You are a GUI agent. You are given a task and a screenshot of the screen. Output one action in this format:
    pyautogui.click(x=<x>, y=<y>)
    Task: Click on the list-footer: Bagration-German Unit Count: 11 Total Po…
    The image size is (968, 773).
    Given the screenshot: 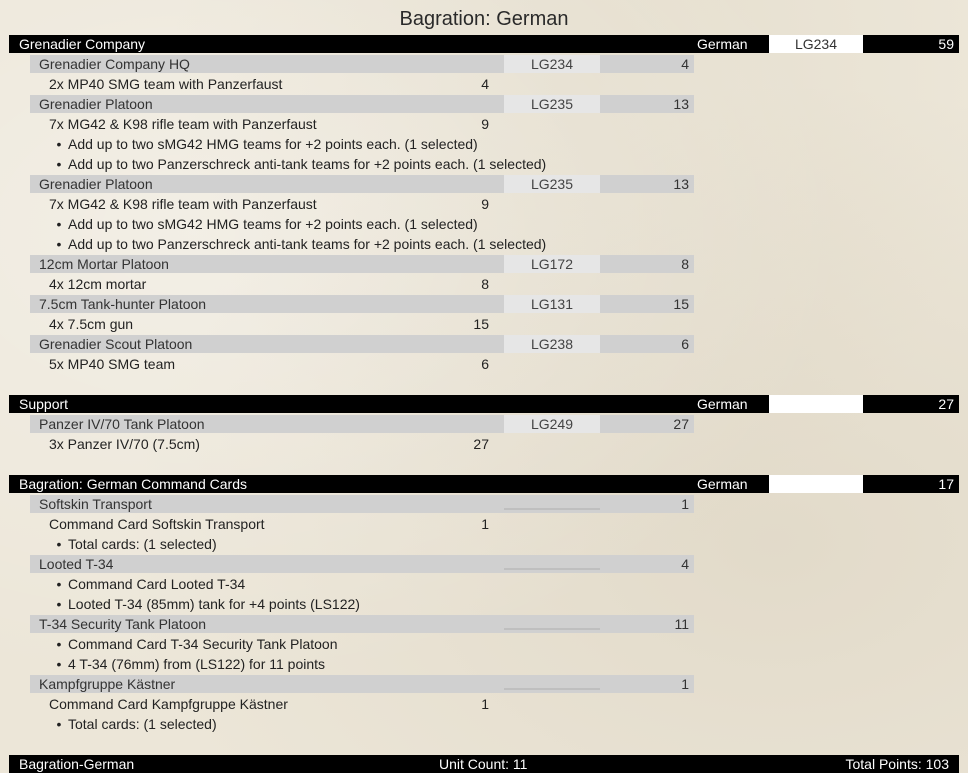 What is the action you would take?
    pyautogui.click(x=484, y=764)
    